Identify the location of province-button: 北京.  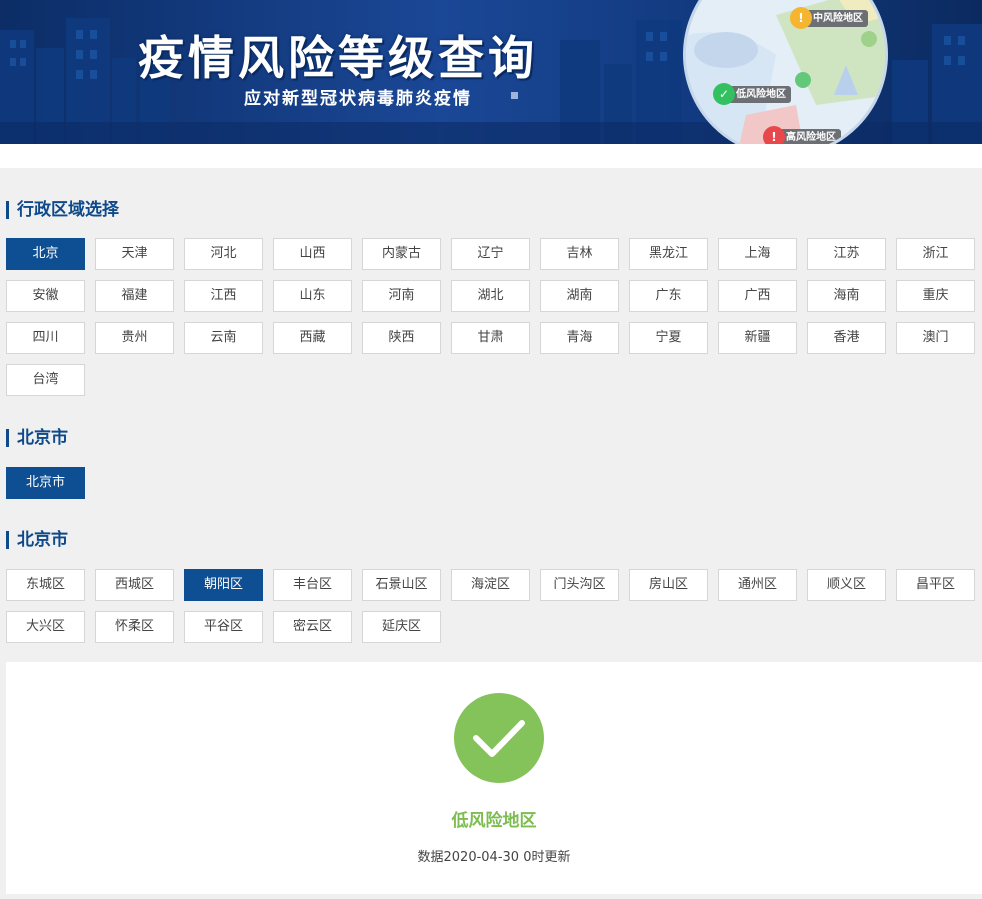
(45, 254).